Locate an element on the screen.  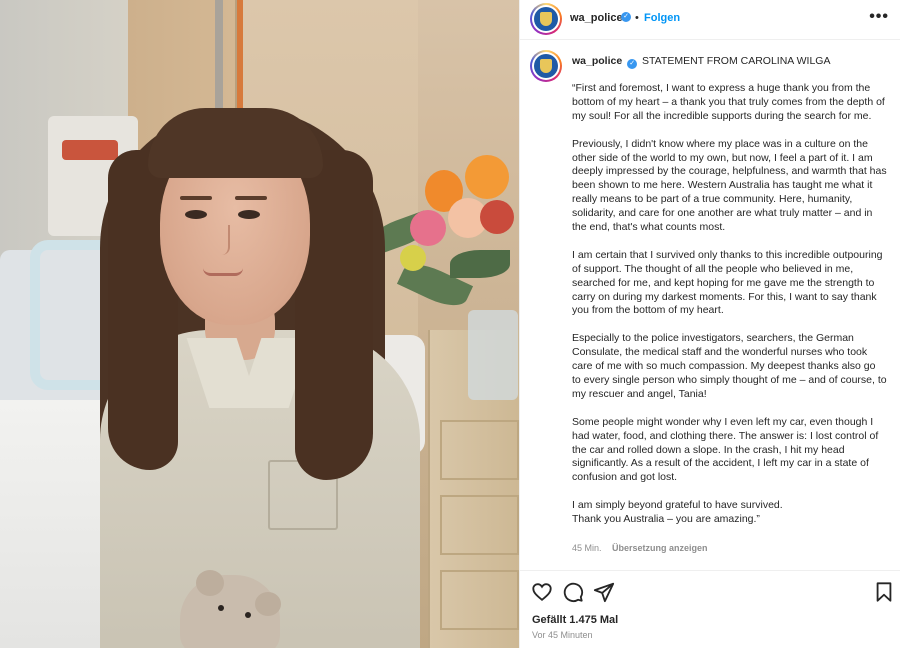
heart-icon is located at coordinates (542, 592).